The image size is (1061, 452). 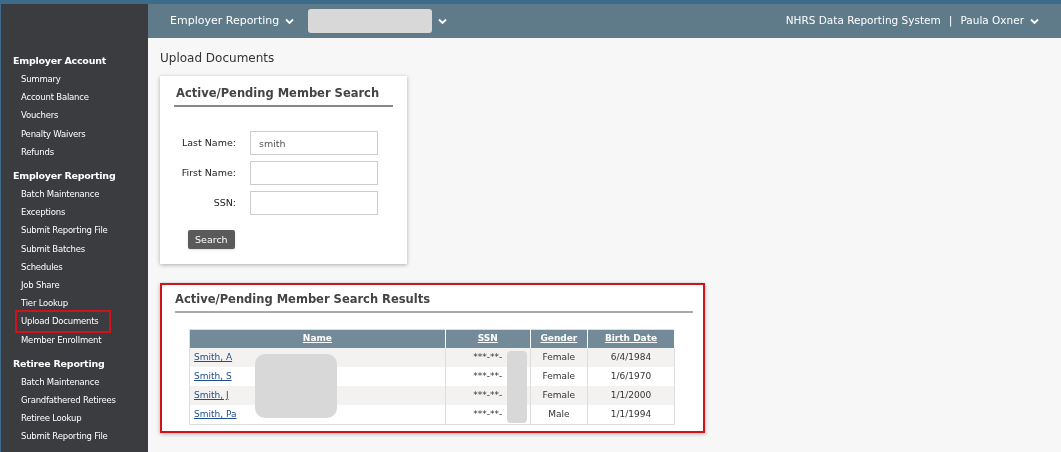 What do you see at coordinates (65, 176) in the screenshot?
I see `sidebar-section-title: Employer Reporting` at bounding box center [65, 176].